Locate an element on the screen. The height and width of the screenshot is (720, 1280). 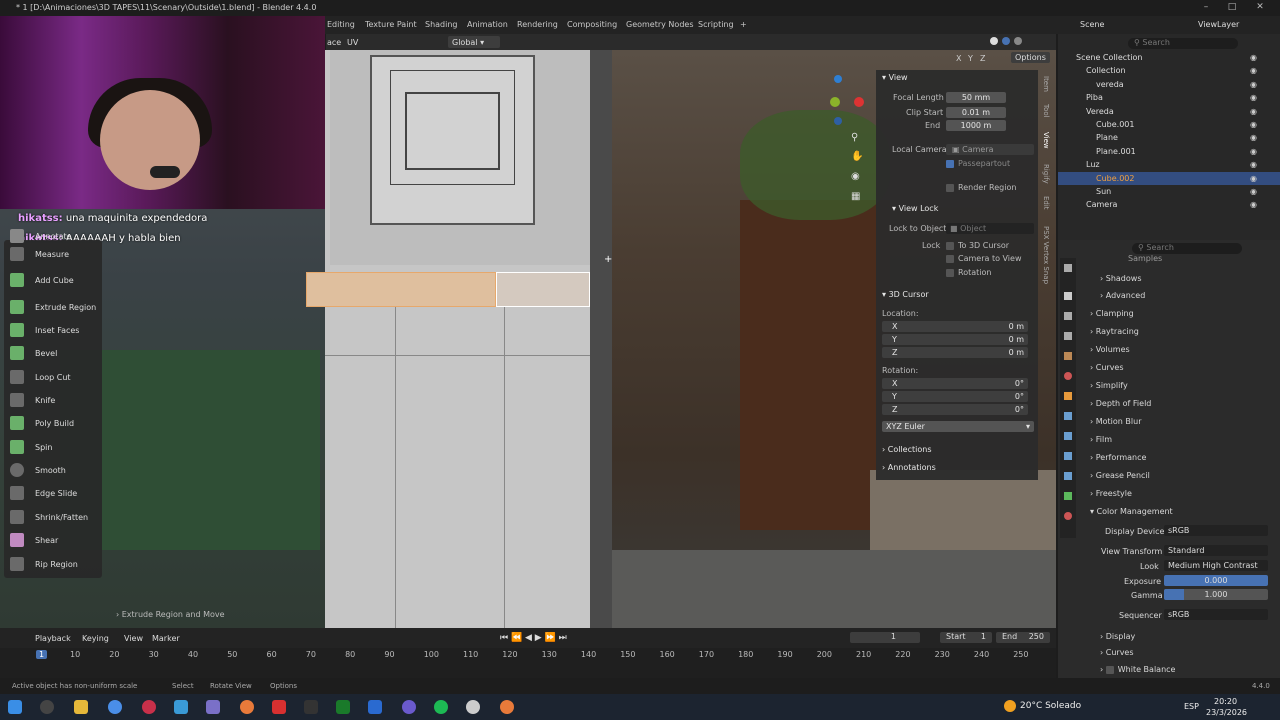
app-dark-icon is located at coordinates (311, 707).